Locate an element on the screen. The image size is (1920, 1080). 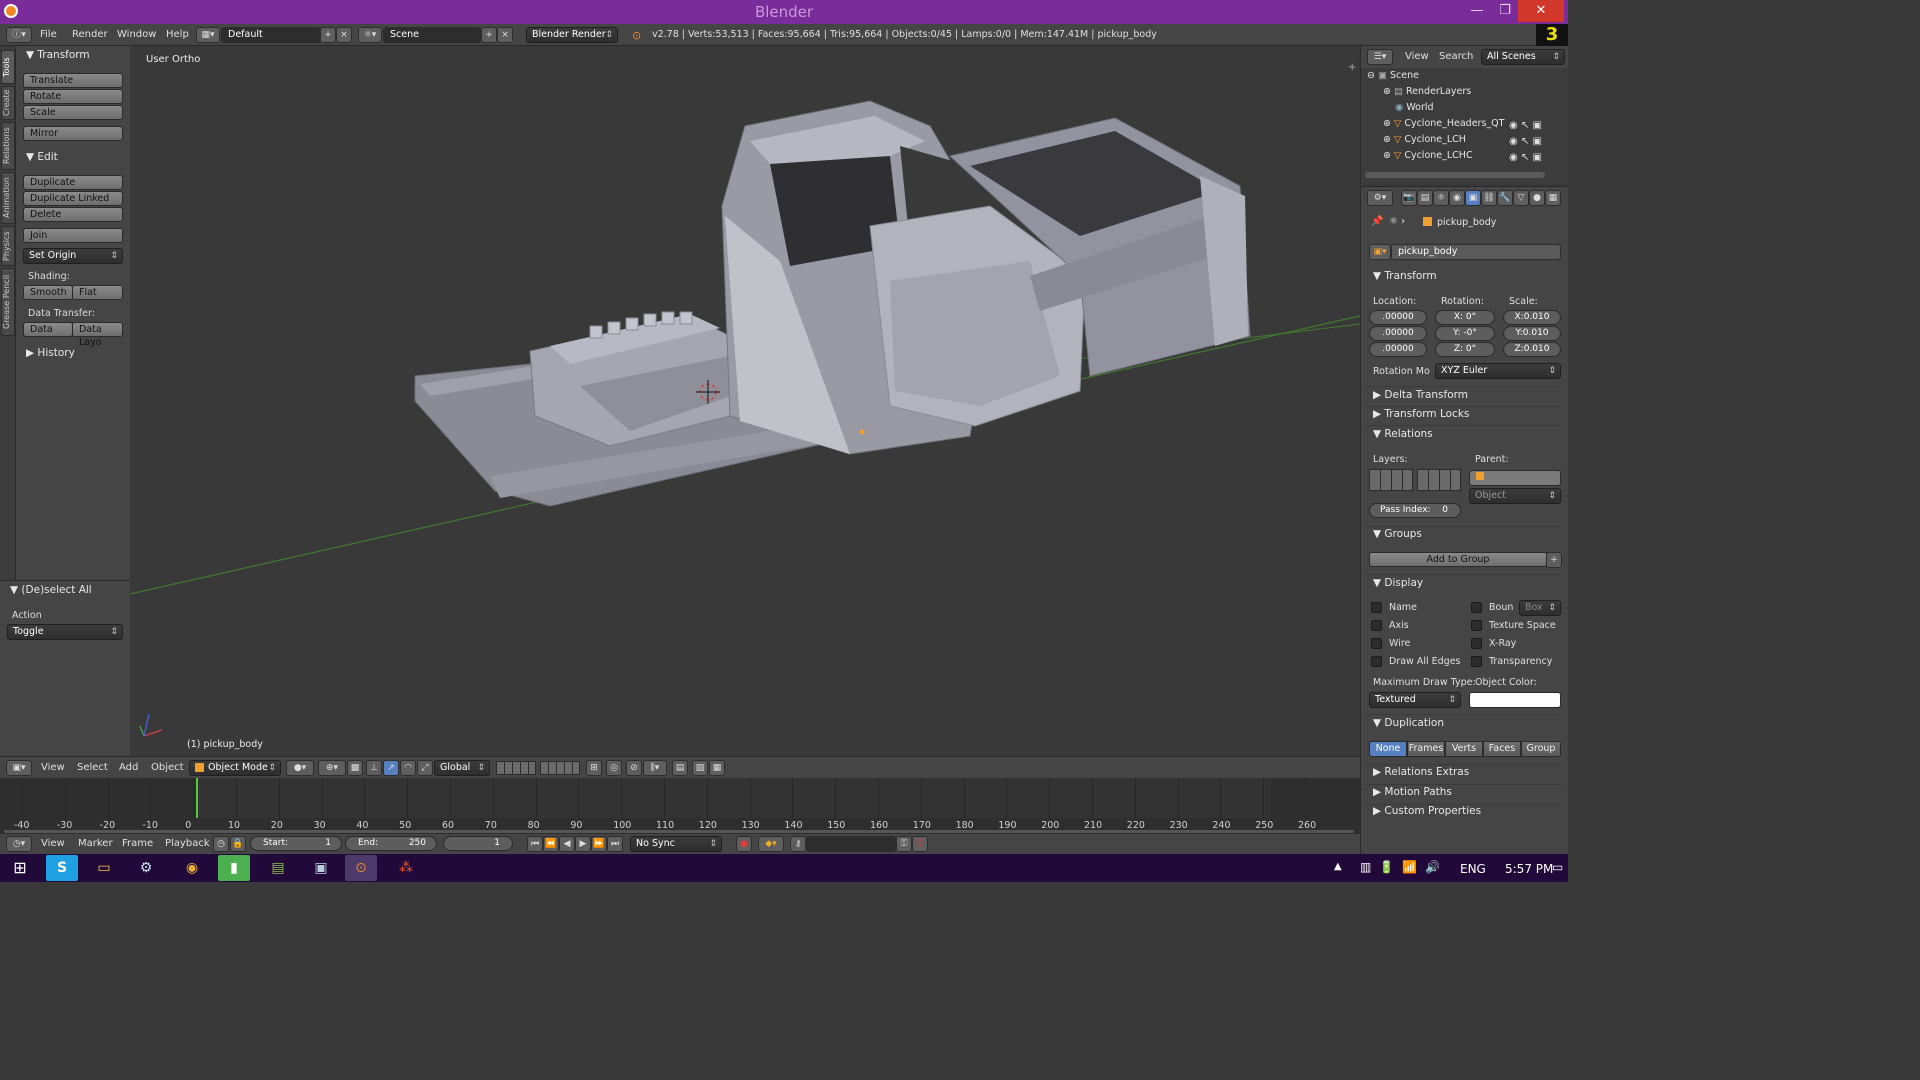
blender-taskbar-icon: ⊙ is located at coordinates (361, 868).